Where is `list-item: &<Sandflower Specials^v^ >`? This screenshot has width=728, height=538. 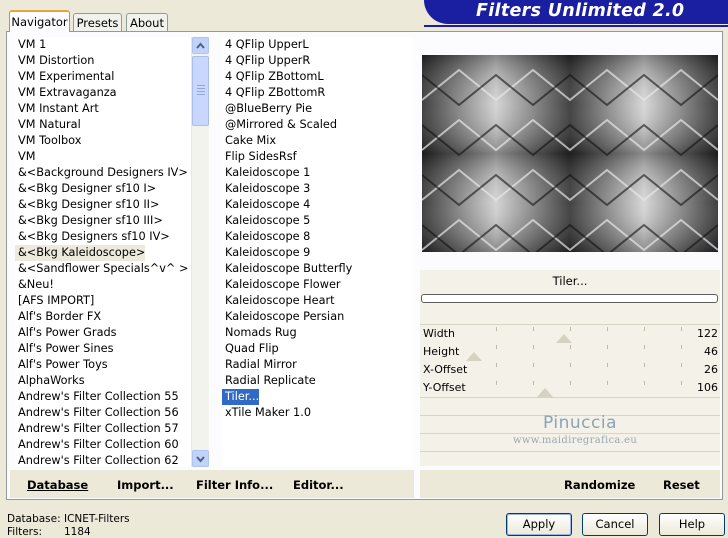
list-item: &<Sandflower Specials^v^ > is located at coordinates (101, 269).